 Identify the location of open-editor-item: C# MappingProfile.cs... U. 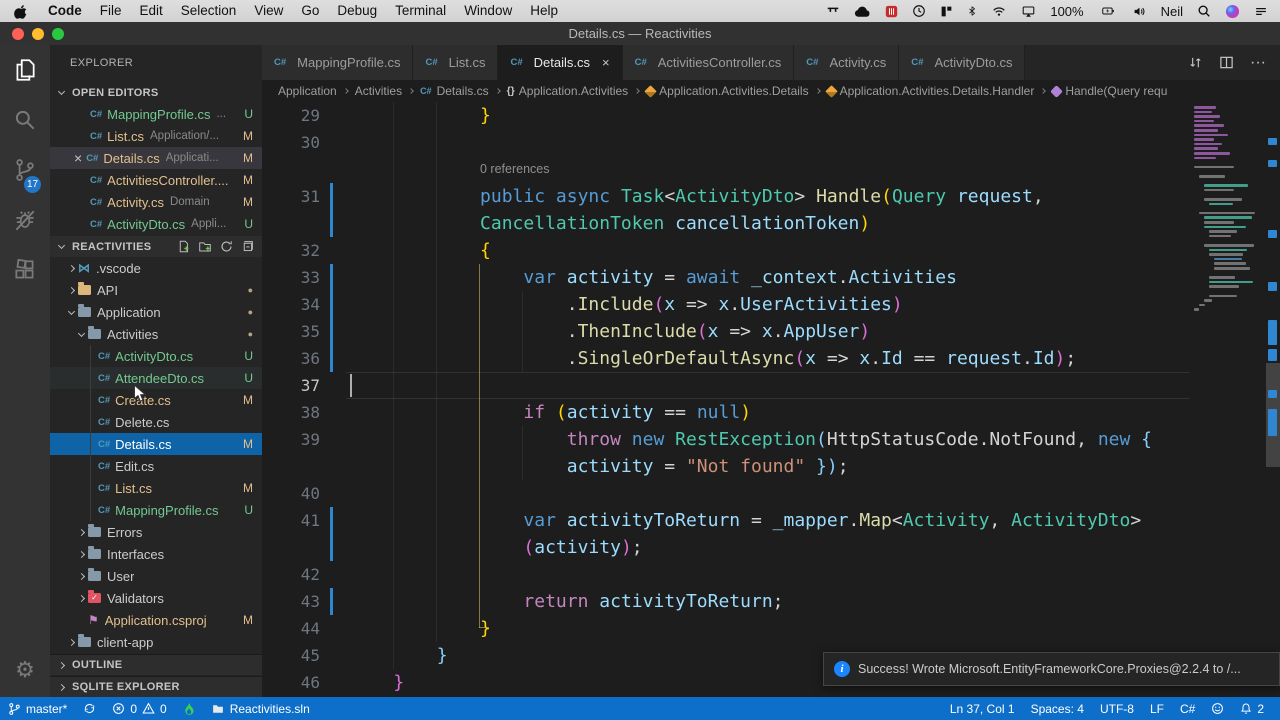
(156, 114).